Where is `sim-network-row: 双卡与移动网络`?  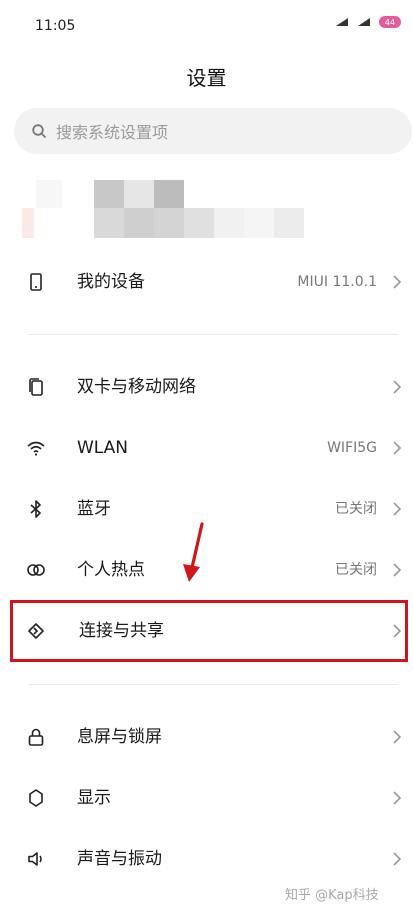
sim-network-row: 双卡与移动网络 is located at coordinates (206, 387).